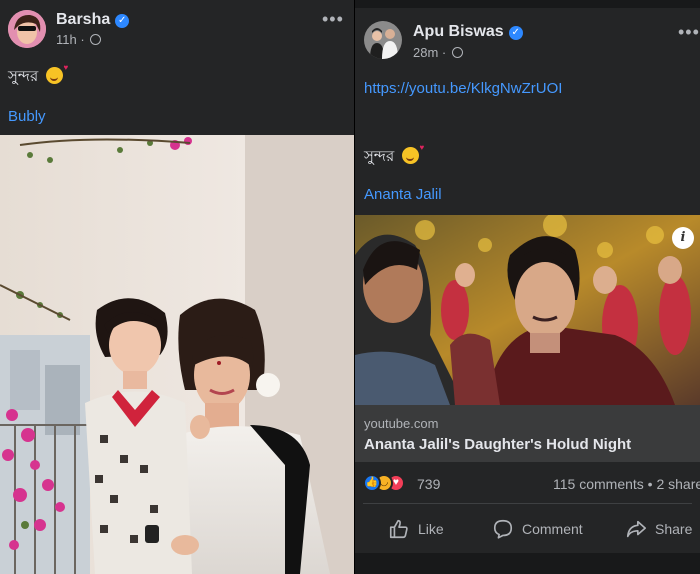  What do you see at coordinates (463, 88) in the screenshot?
I see `youtube-url-link: https://youtu.be/KlkgNwZrUOI` at bounding box center [463, 88].